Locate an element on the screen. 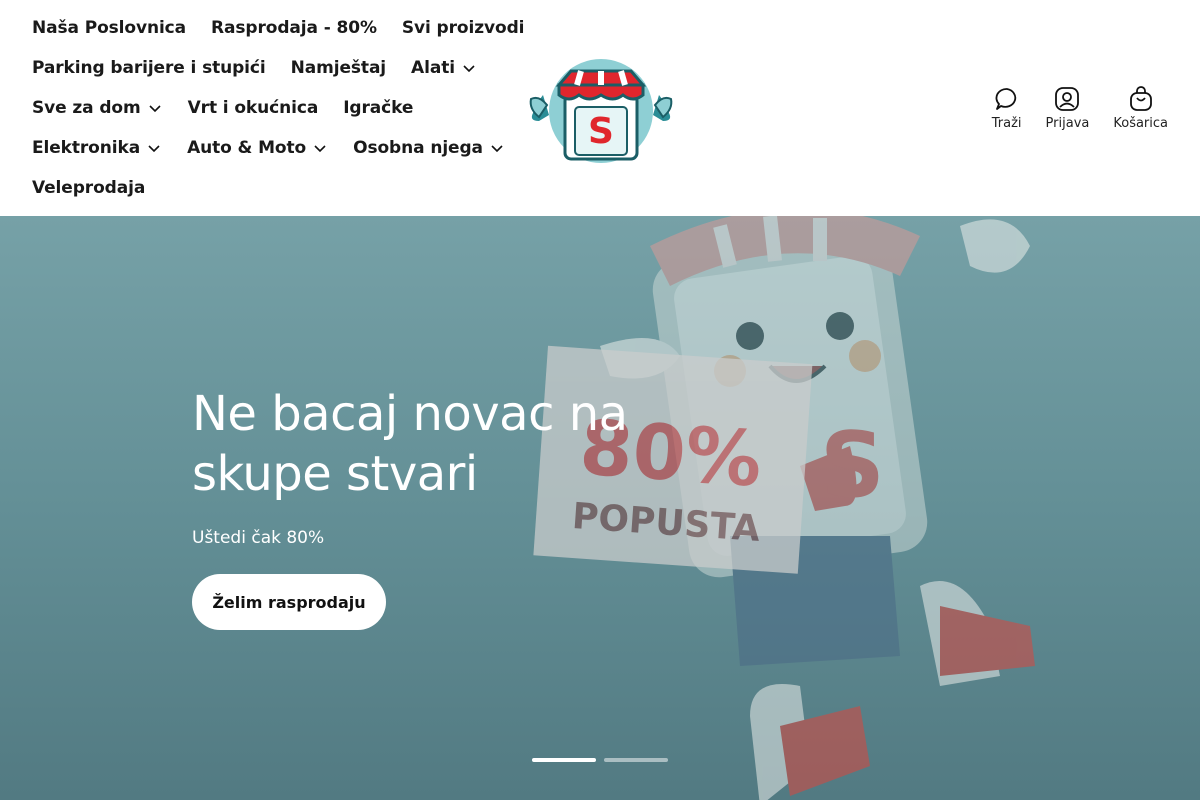 The image size is (1200, 800). nav-item: Veleprodaja is located at coordinates (88, 188).